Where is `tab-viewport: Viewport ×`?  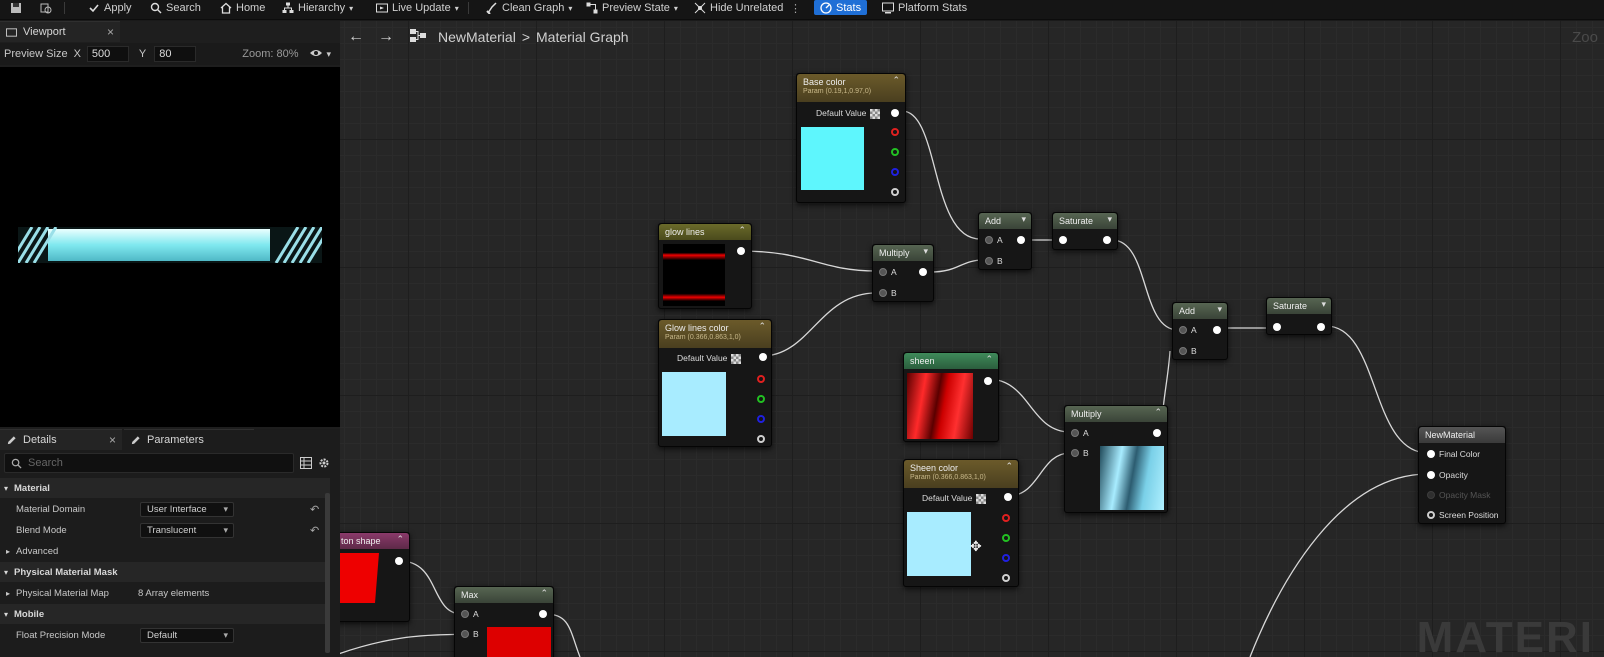
tab-viewport: Viewport × is located at coordinates (60, 31).